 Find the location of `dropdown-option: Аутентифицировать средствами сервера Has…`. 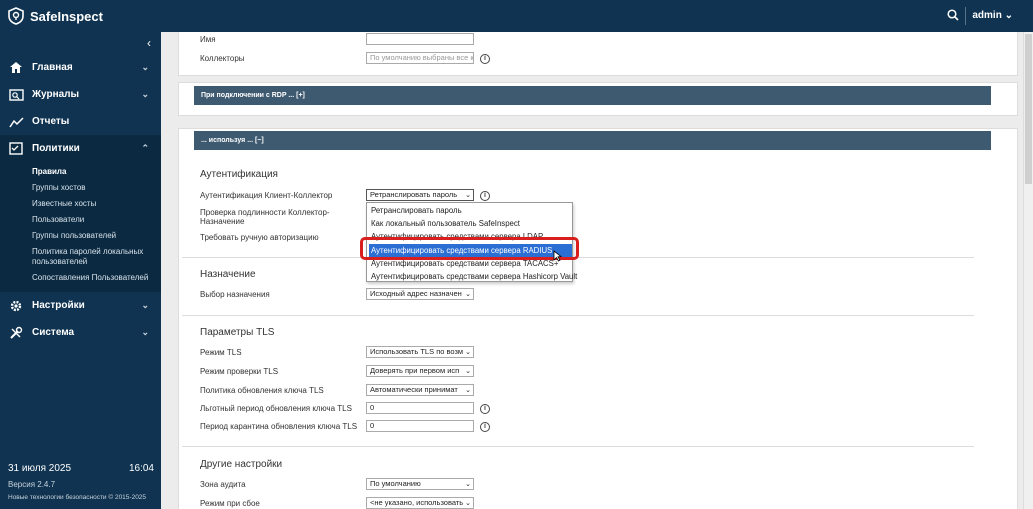

dropdown-option: Аутентифицировать средствами сервера Has… is located at coordinates (473, 276).